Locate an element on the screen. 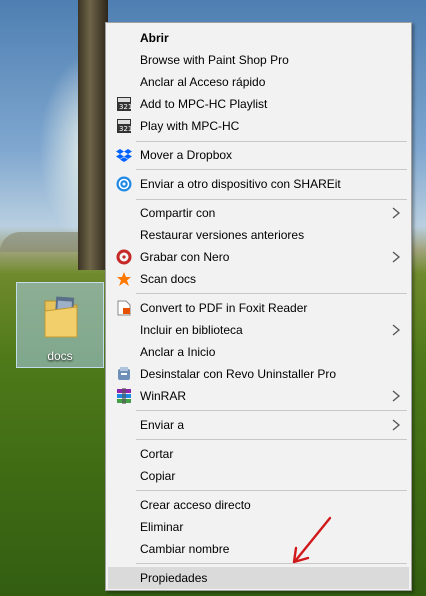 The height and width of the screenshot is (596, 426). menu-item-crear-acceso-directo: Crear acceso directo is located at coordinates (258, 505).